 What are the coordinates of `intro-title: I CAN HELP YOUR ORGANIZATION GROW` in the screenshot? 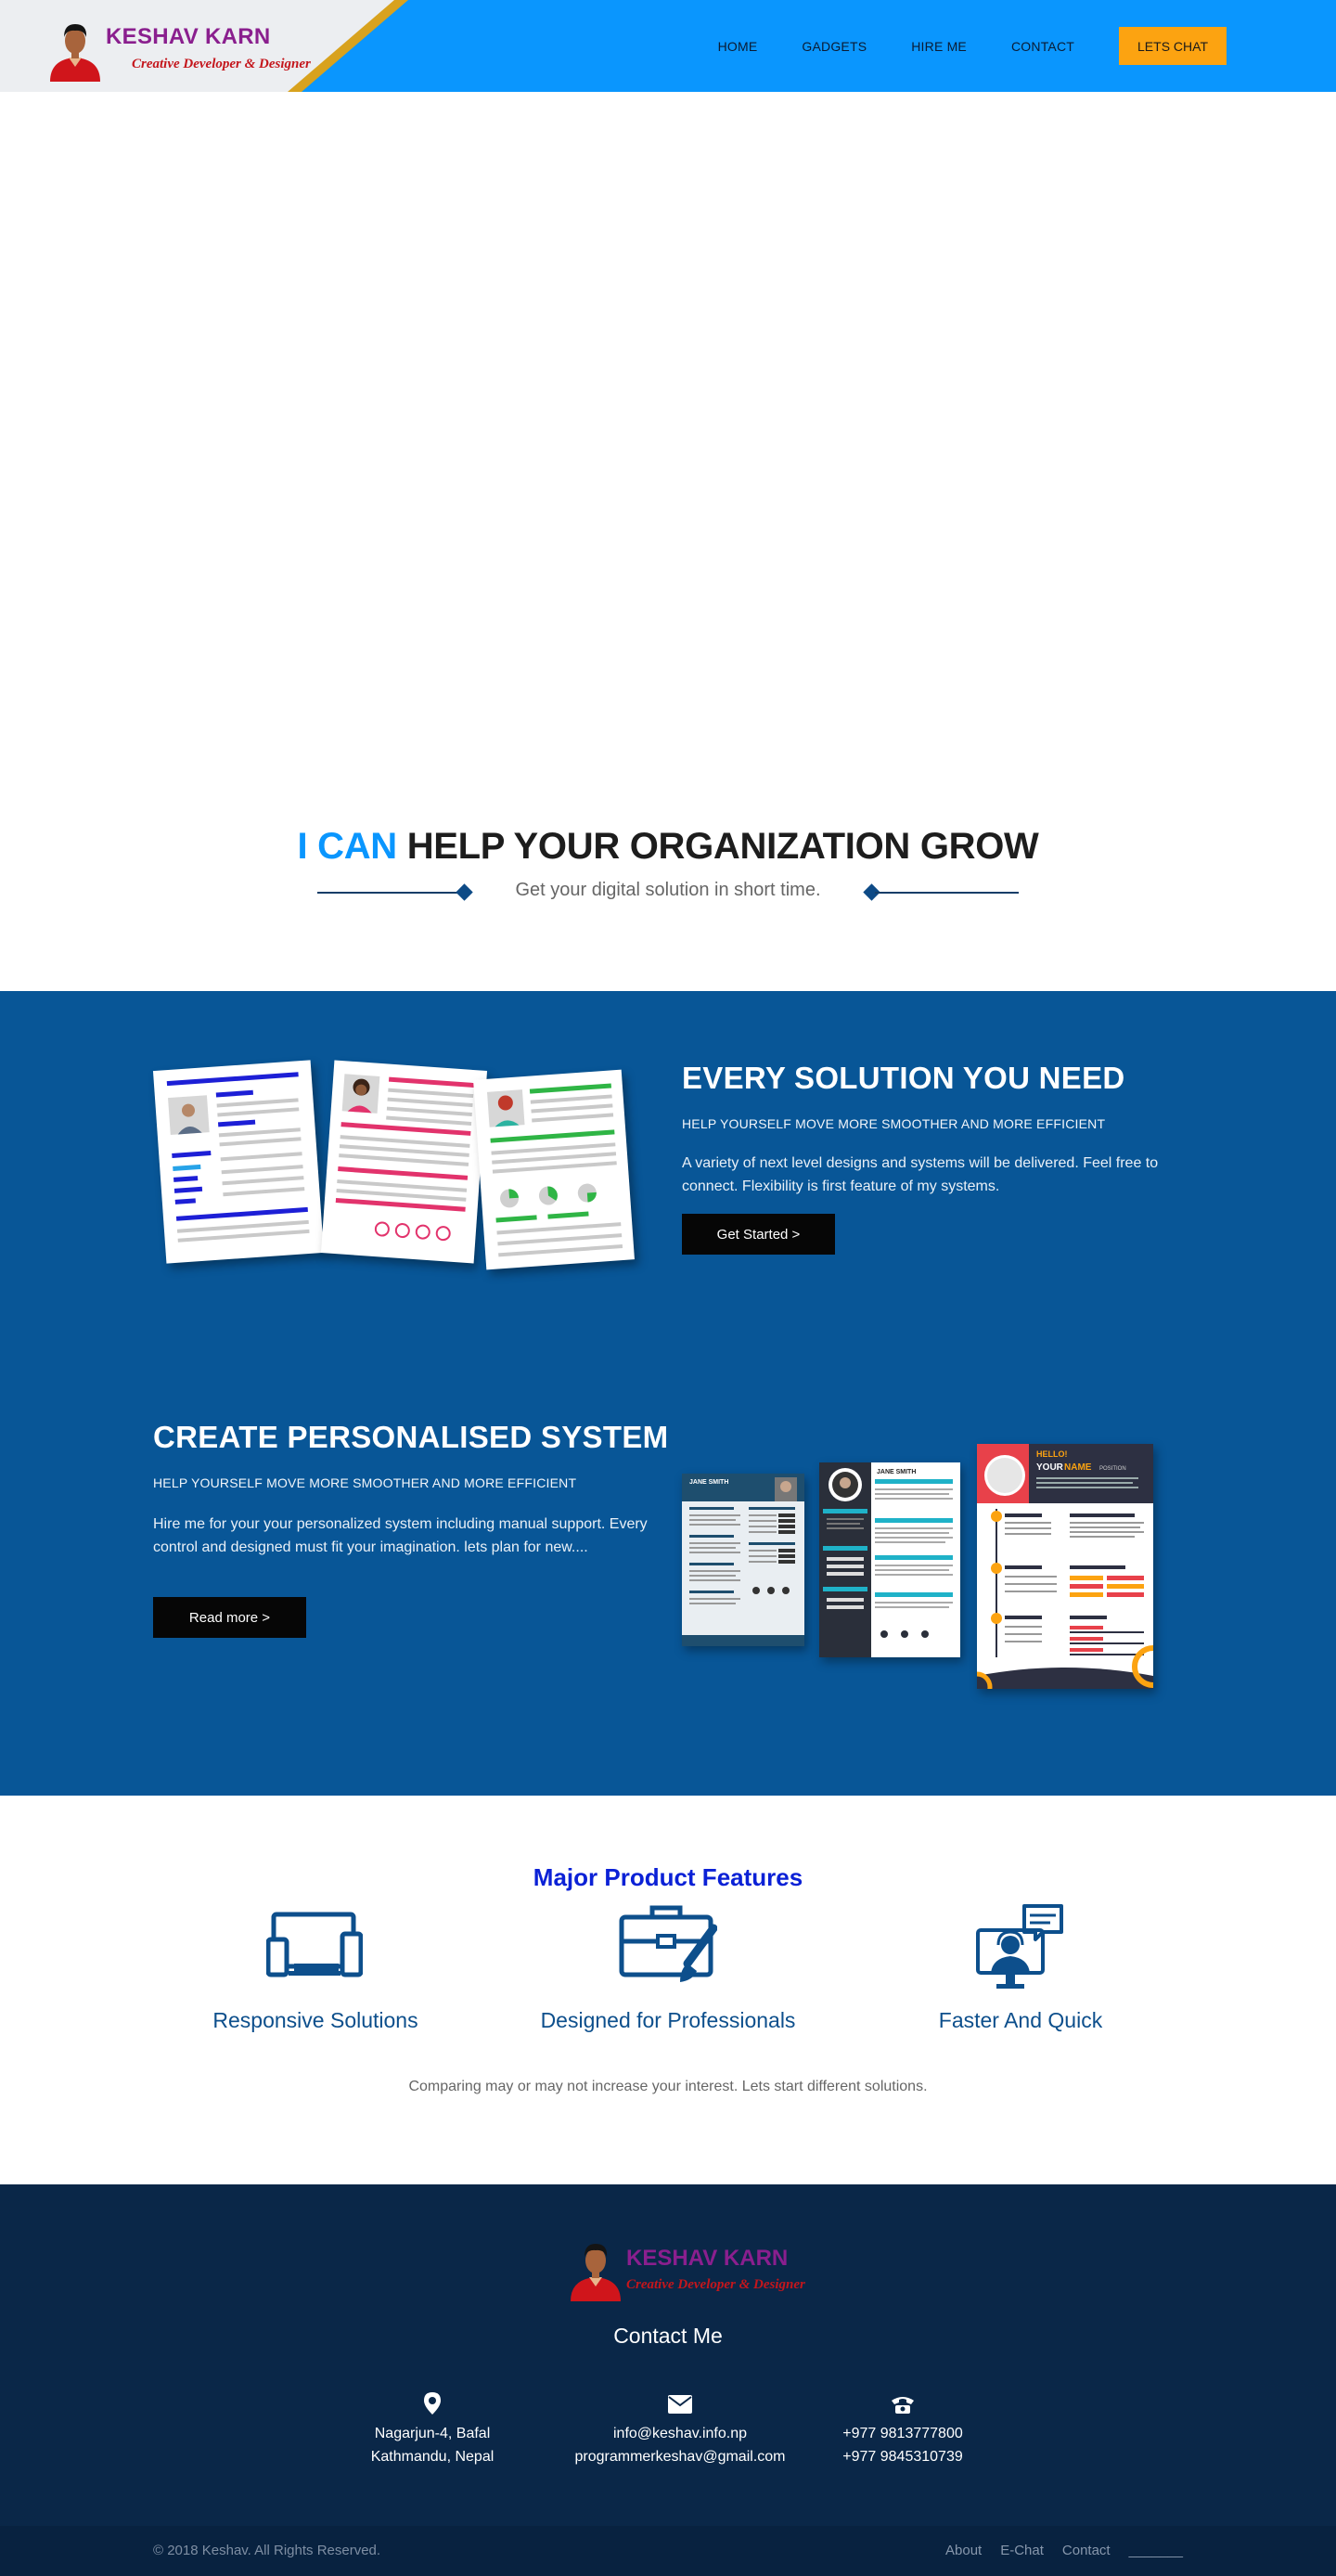 It's located at (668, 847).